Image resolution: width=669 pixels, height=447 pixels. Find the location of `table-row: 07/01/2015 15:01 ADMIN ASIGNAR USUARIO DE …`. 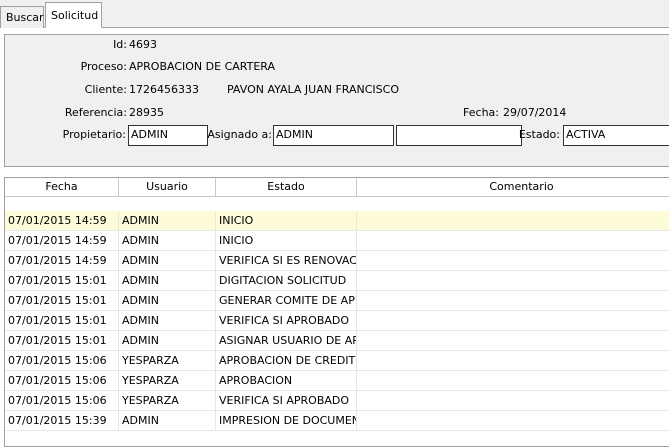

table-row: 07/01/2015 15:01 ADMIN ASIGNAR USUARIO DE … is located at coordinates (337, 341).